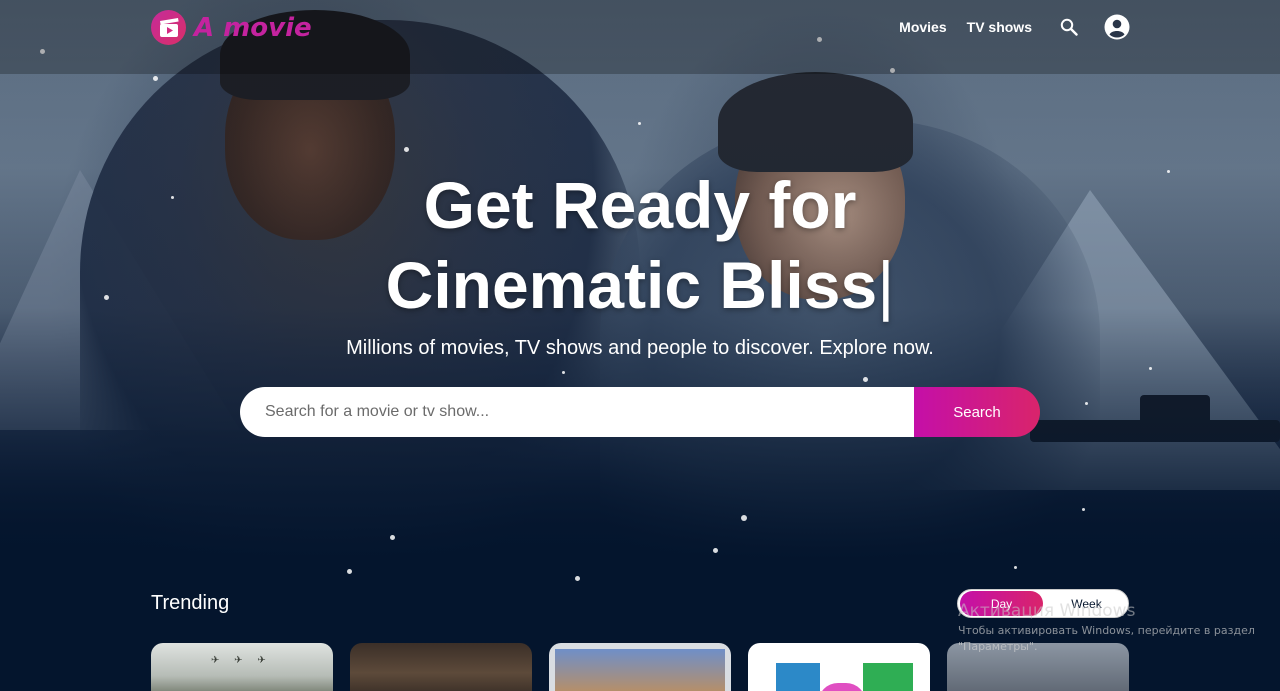  Describe the element at coordinates (242, 667) in the screenshot. I see `movie-card: ✈ ✈ ✈` at that location.